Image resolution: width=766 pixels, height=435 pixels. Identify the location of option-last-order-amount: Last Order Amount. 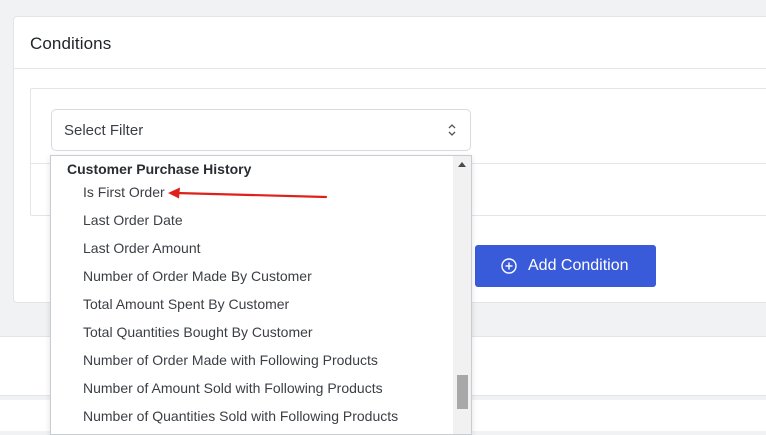
(252, 248).